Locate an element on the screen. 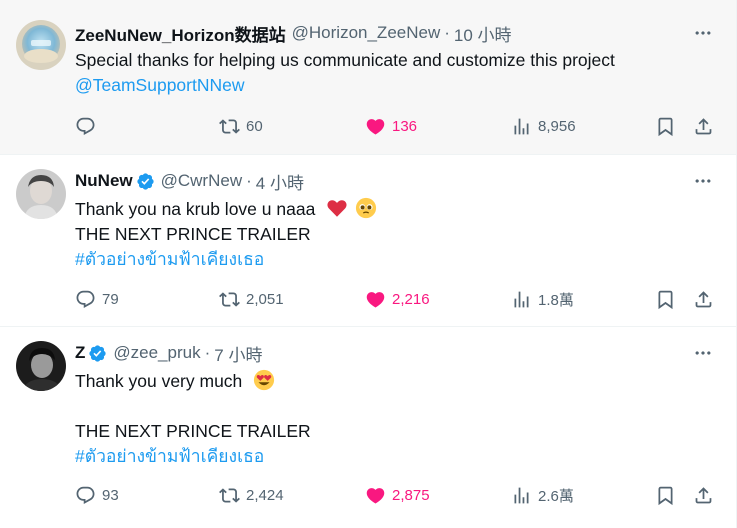 The width and height of the screenshot is (737, 528). reply-button: 93 is located at coordinates (97, 495).